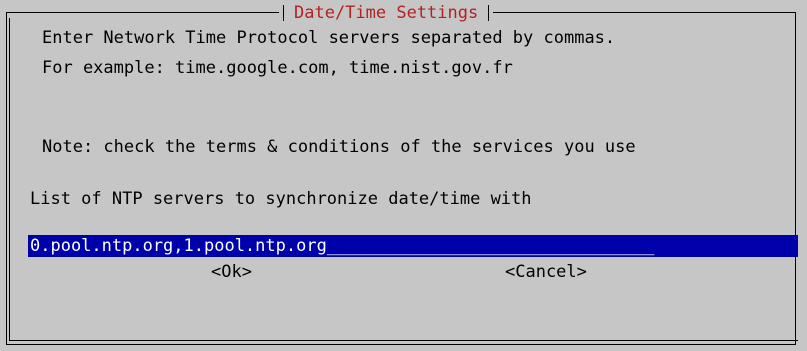  I want to click on dialog-shadow-bottom, so click(403, 340).